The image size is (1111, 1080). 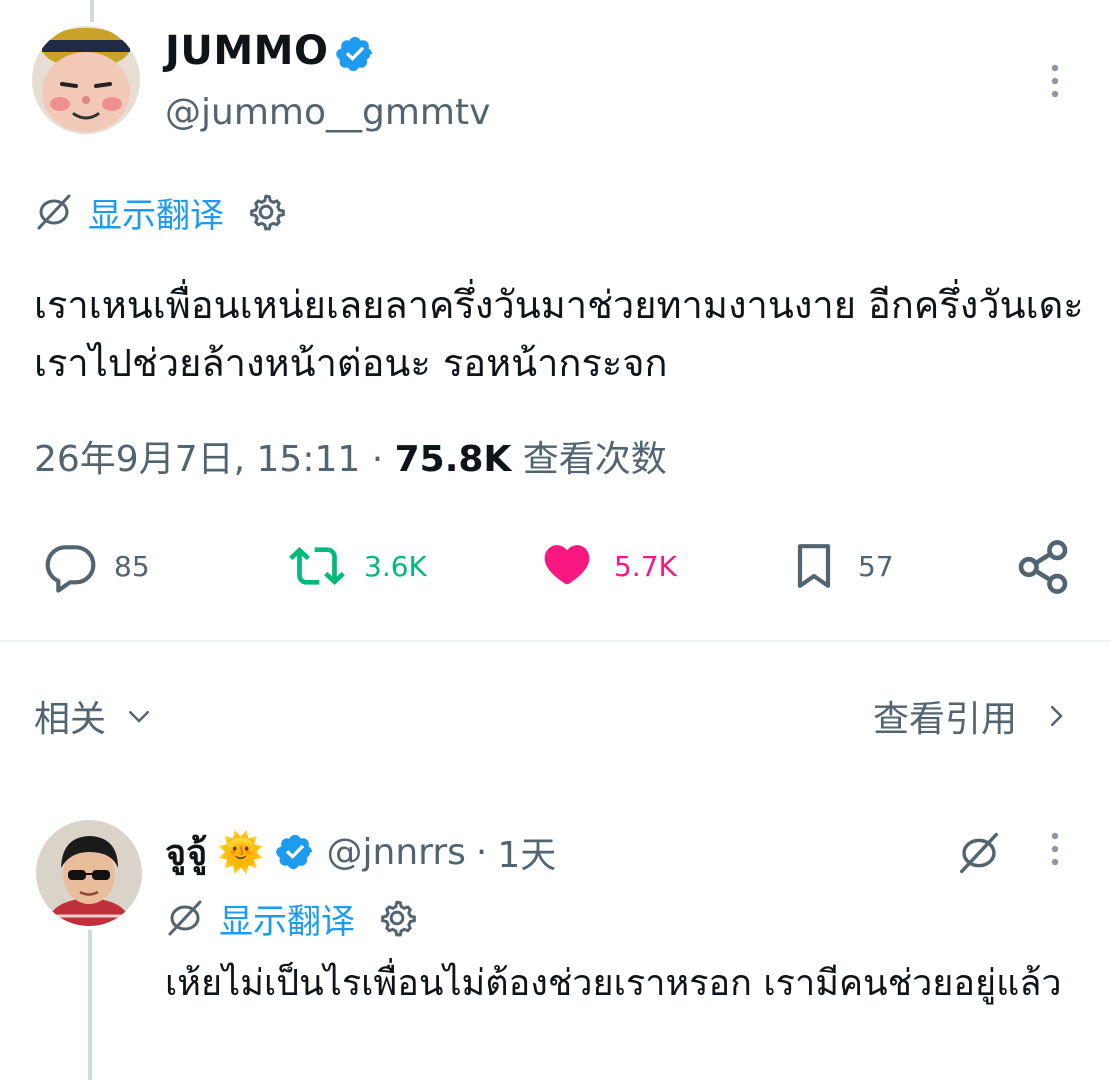 I want to click on heart-icon, so click(x=567, y=565).